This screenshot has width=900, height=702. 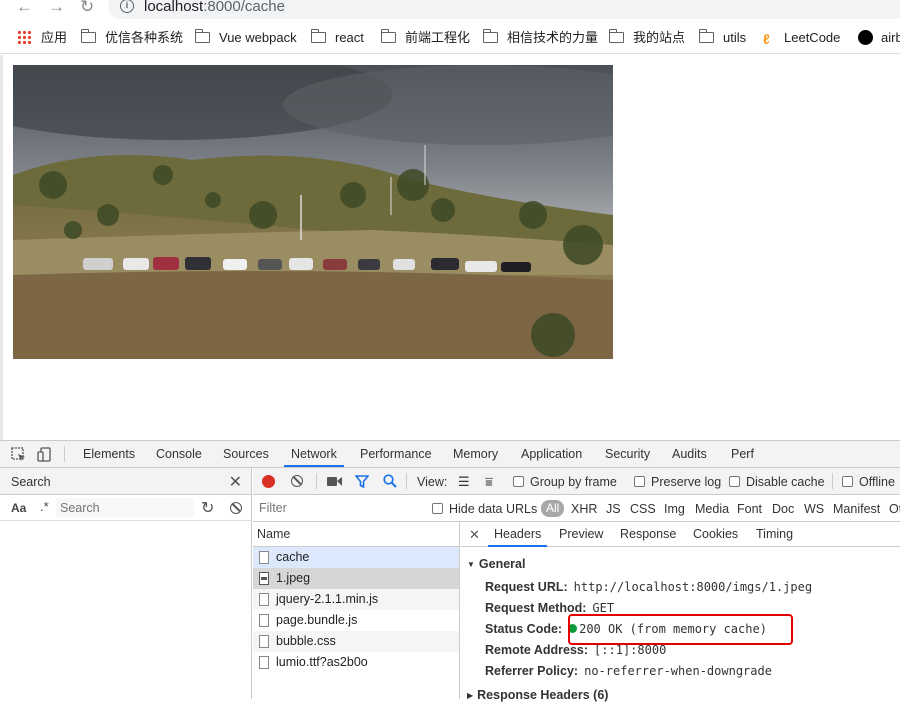 What do you see at coordinates (613, 509) in the screenshot?
I see `filter-type-js: JS` at bounding box center [613, 509].